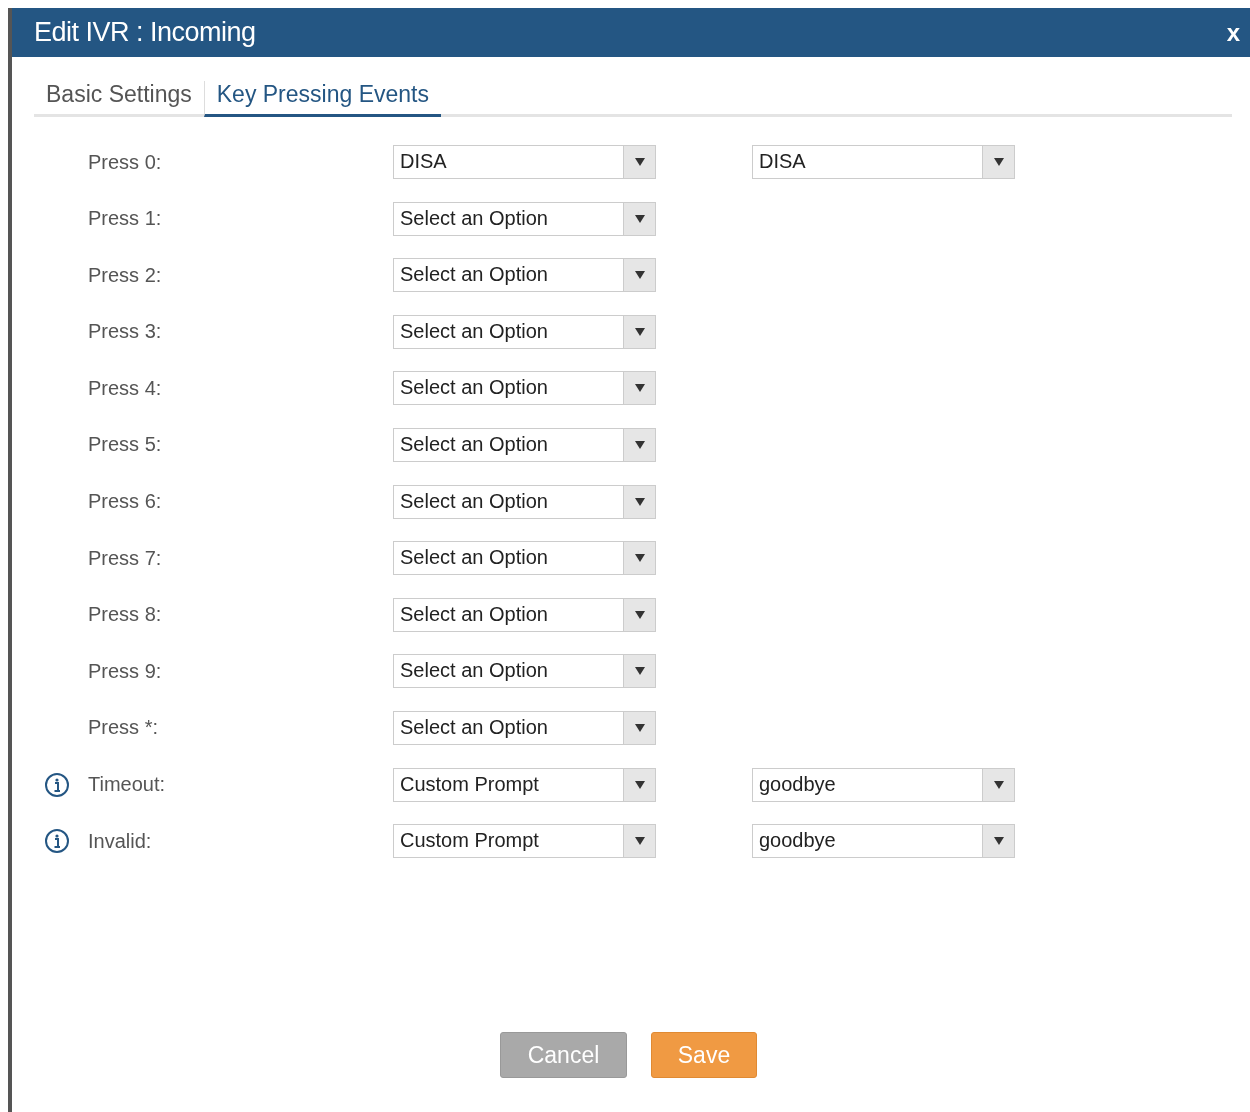 Image resolution: width=1250 pixels, height=1112 pixels. What do you see at coordinates (120, 841) in the screenshot?
I see `field-label: Invalid:` at bounding box center [120, 841].